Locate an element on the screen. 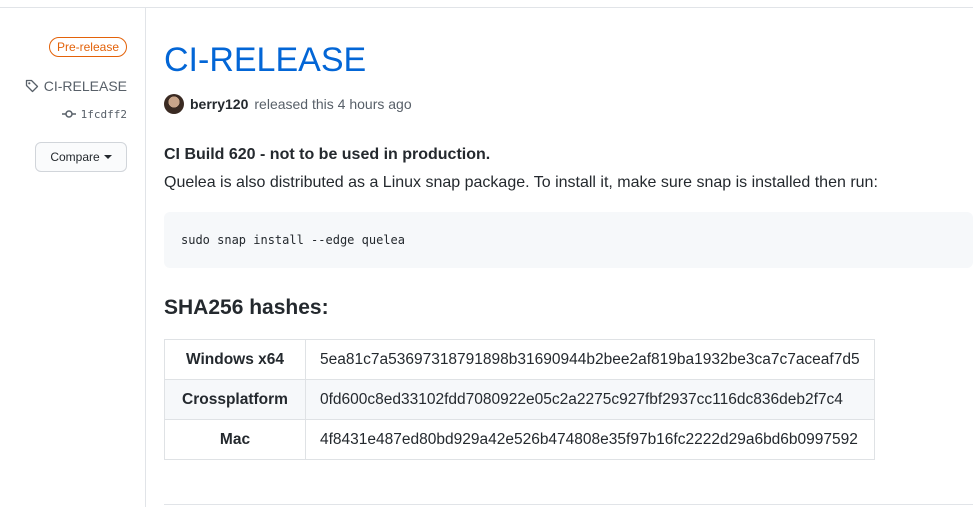  platform-cell: Crossplatform is located at coordinates (235, 399).